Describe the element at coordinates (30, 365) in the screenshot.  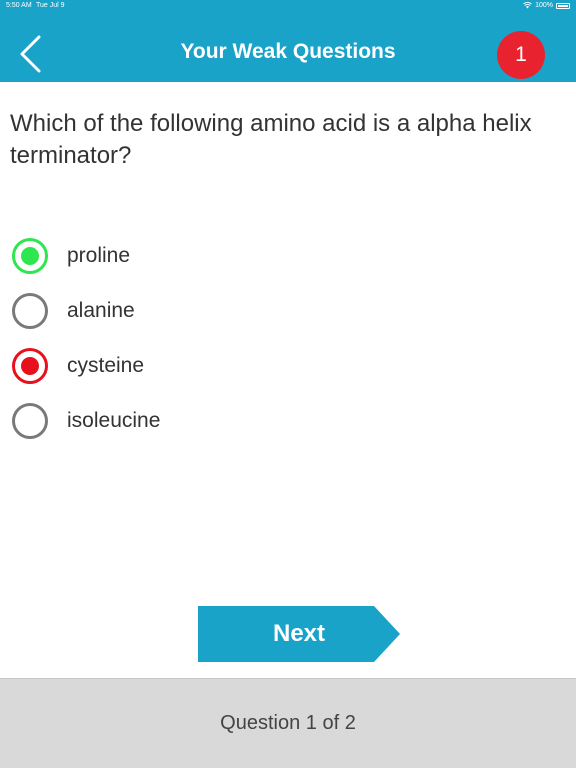
I see `radio-wrong-icon` at that location.